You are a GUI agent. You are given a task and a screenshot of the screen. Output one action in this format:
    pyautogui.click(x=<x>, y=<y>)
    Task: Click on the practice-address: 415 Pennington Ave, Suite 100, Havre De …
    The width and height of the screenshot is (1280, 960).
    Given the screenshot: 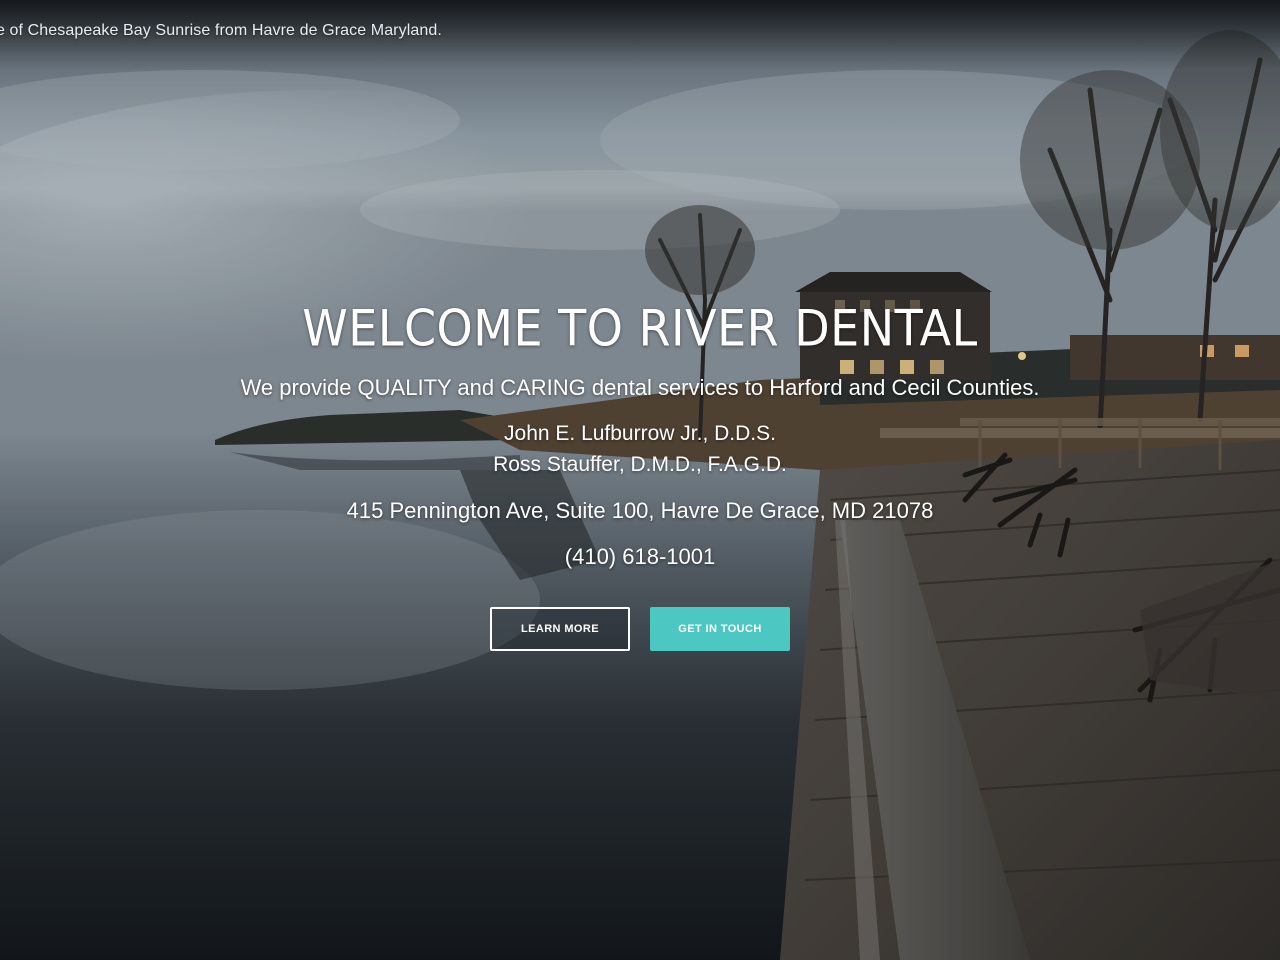 What is the action you would take?
    pyautogui.click(x=640, y=510)
    